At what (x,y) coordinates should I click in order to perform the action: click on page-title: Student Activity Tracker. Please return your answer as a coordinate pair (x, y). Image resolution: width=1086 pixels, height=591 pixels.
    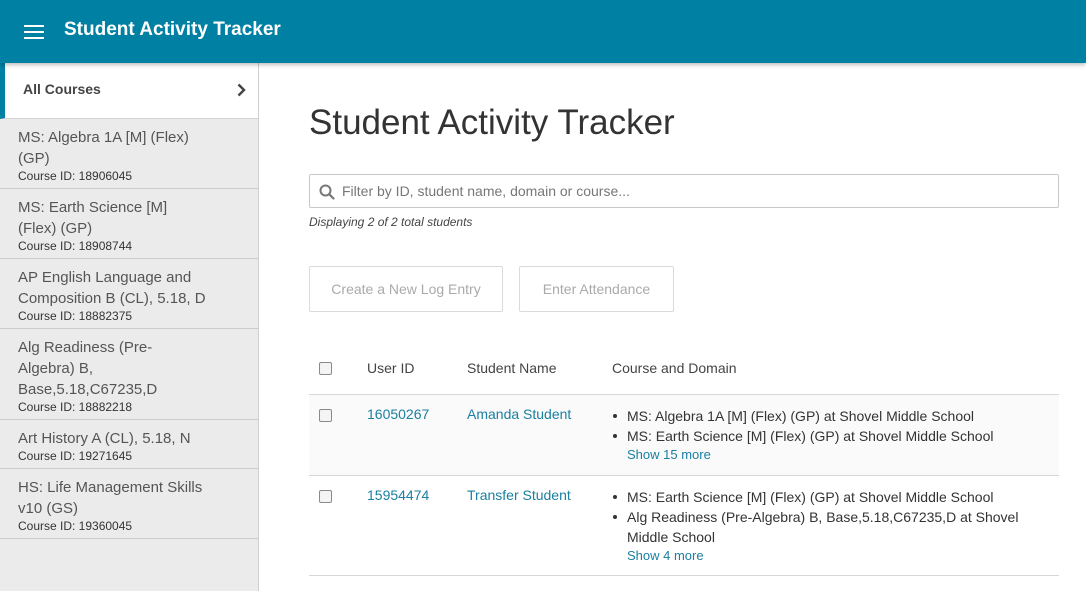
    Looking at the image, I should click on (492, 122).